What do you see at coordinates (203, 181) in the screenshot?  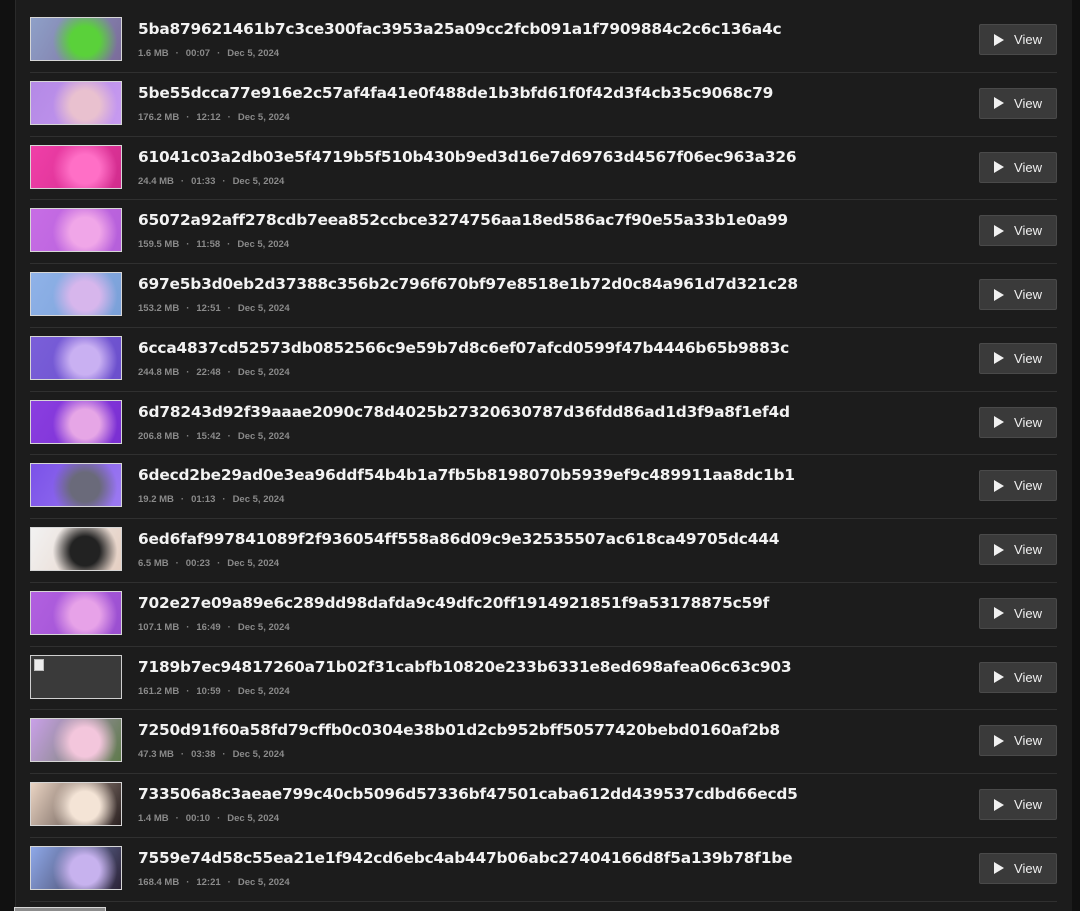 I see `duration: 01:33` at bounding box center [203, 181].